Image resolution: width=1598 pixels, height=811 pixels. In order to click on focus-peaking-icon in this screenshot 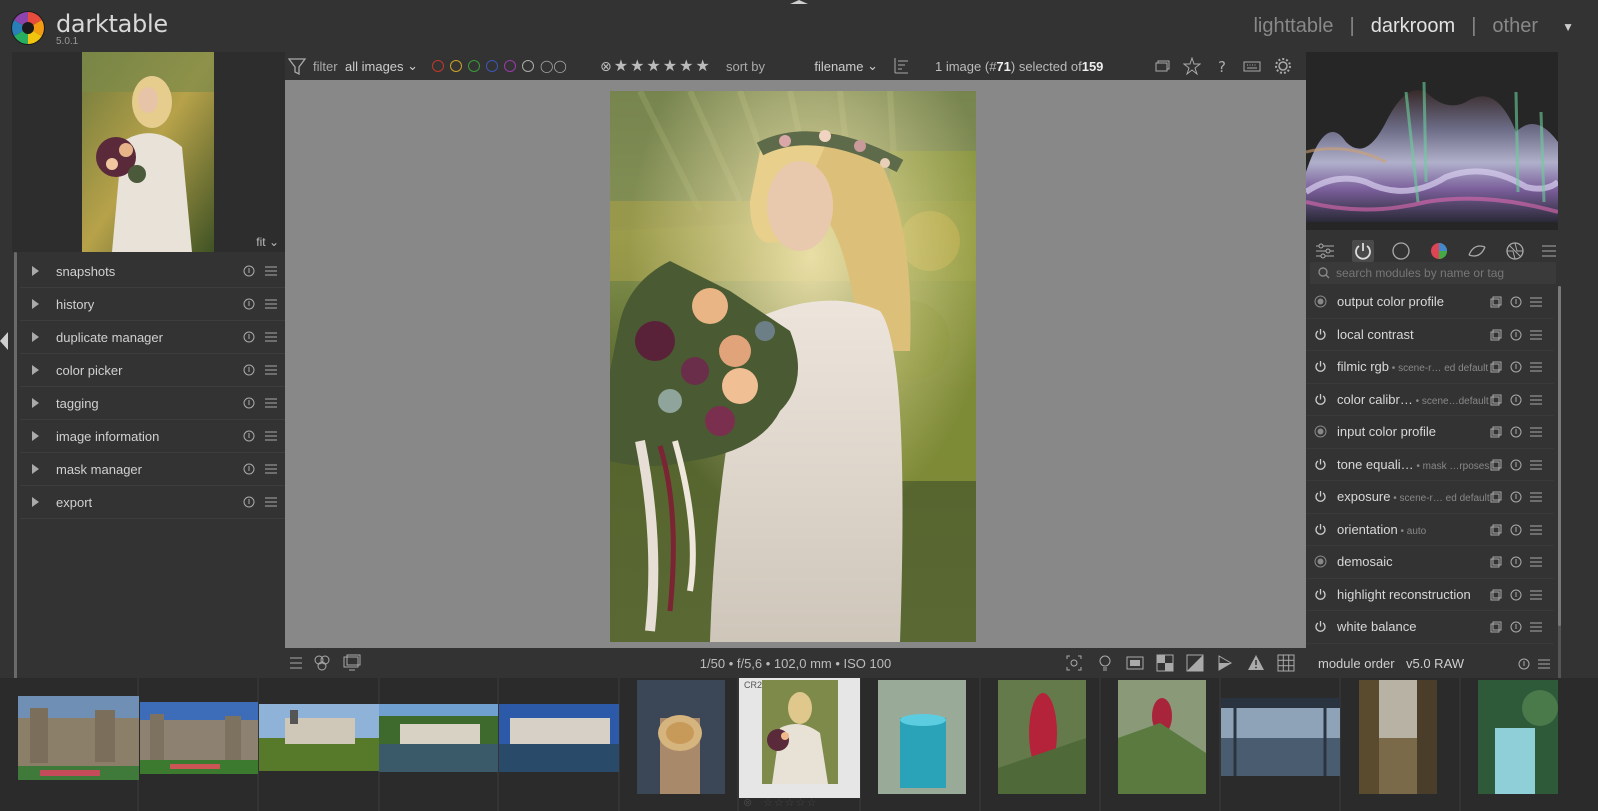, I will do `click(1074, 663)`.